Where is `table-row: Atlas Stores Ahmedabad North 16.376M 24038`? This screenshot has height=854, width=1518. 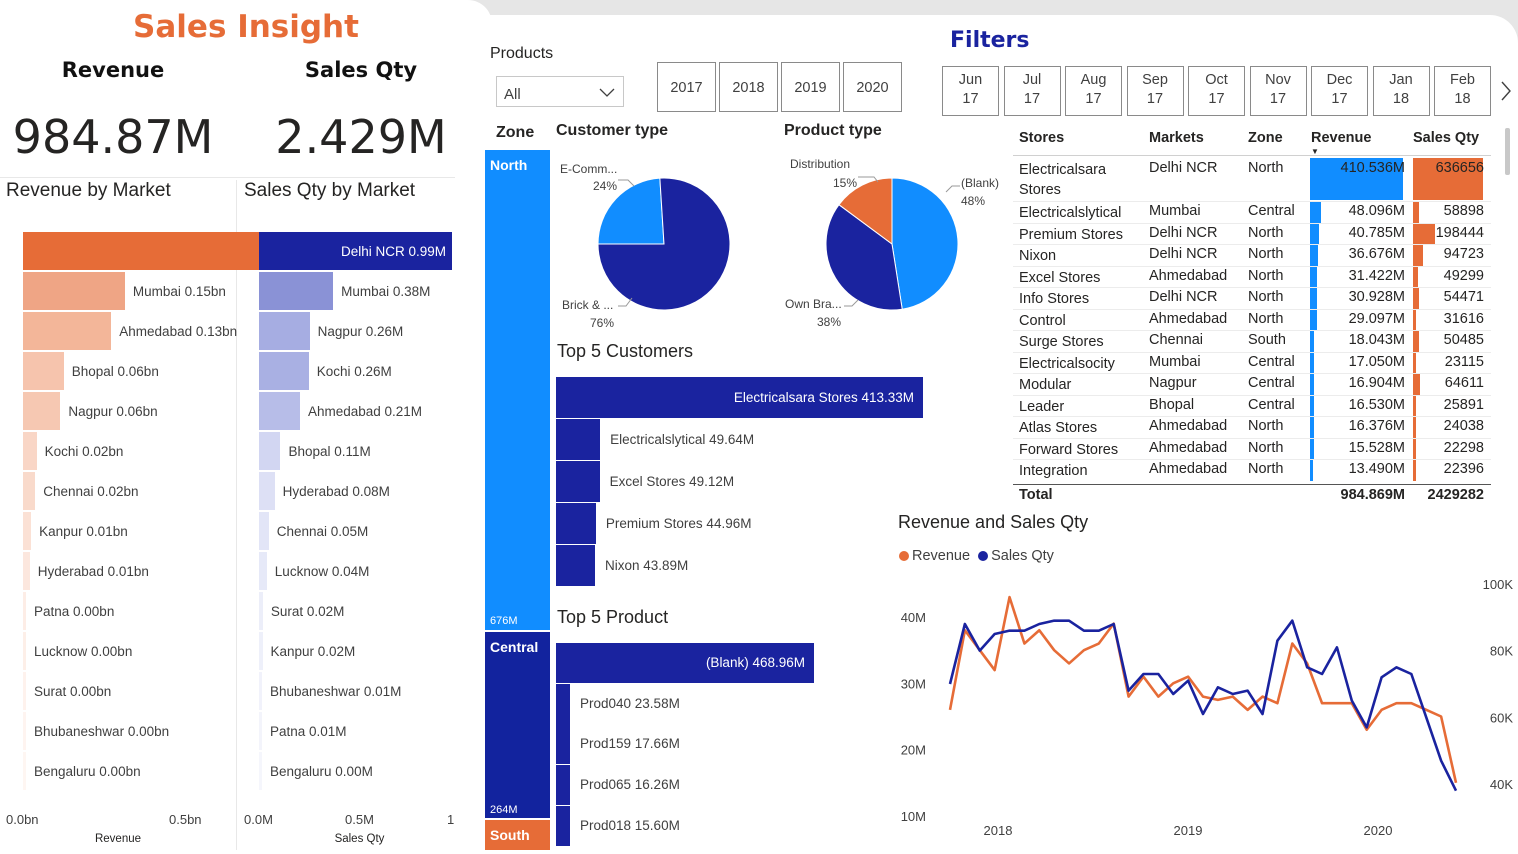 table-row: Atlas Stores Ahmedabad North 16.376M 24038 is located at coordinates (1252, 427).